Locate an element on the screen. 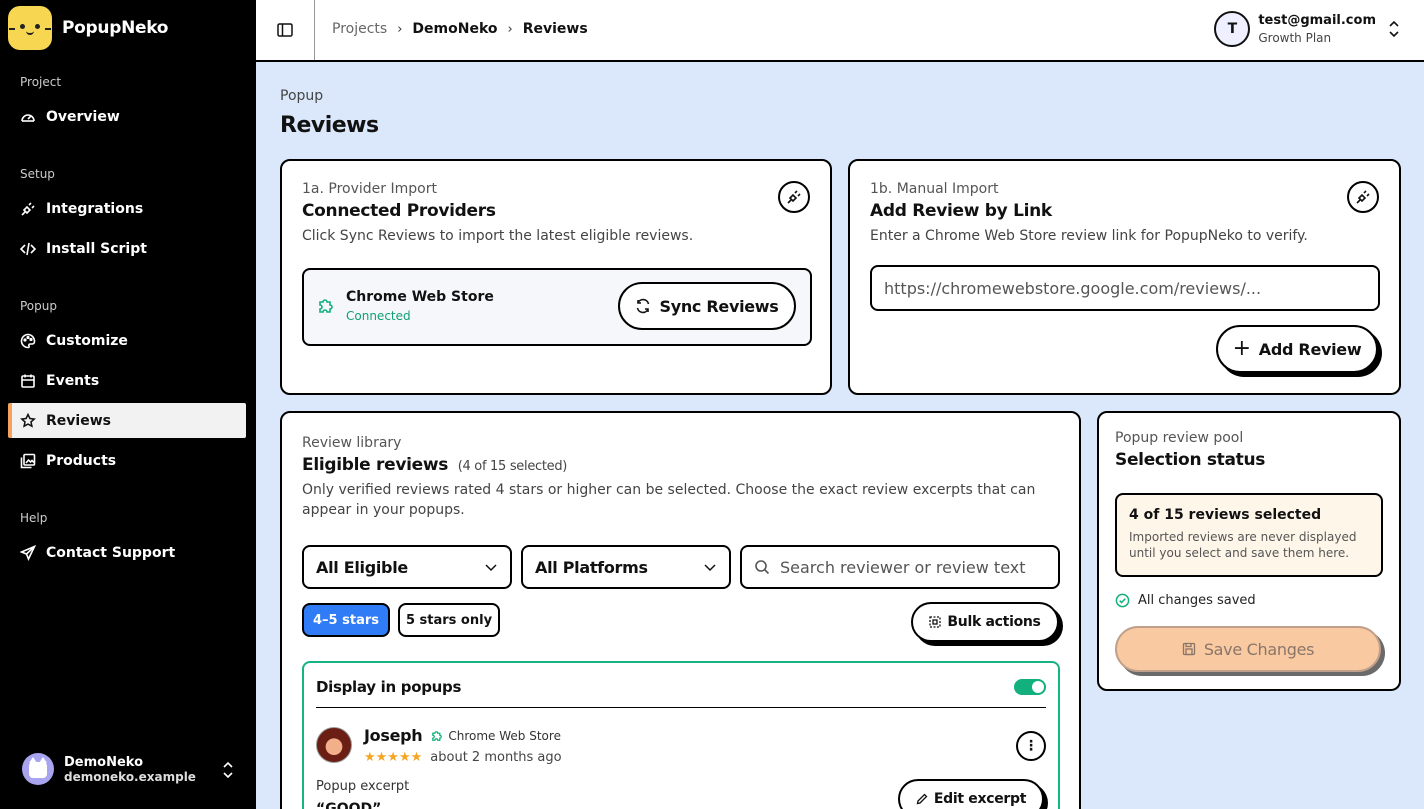  review-search-input: Search reviewer or review text is located at coordinates (900, 567).